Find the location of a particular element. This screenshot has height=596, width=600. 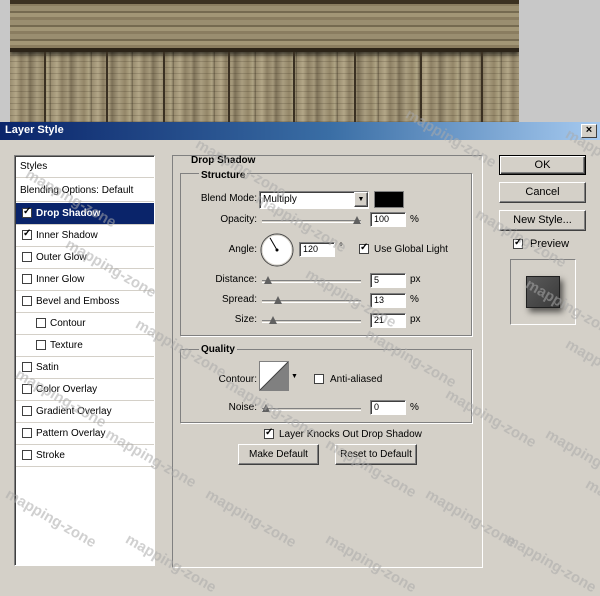

cancel-button: Cancel is located at coordinates (542, 192).